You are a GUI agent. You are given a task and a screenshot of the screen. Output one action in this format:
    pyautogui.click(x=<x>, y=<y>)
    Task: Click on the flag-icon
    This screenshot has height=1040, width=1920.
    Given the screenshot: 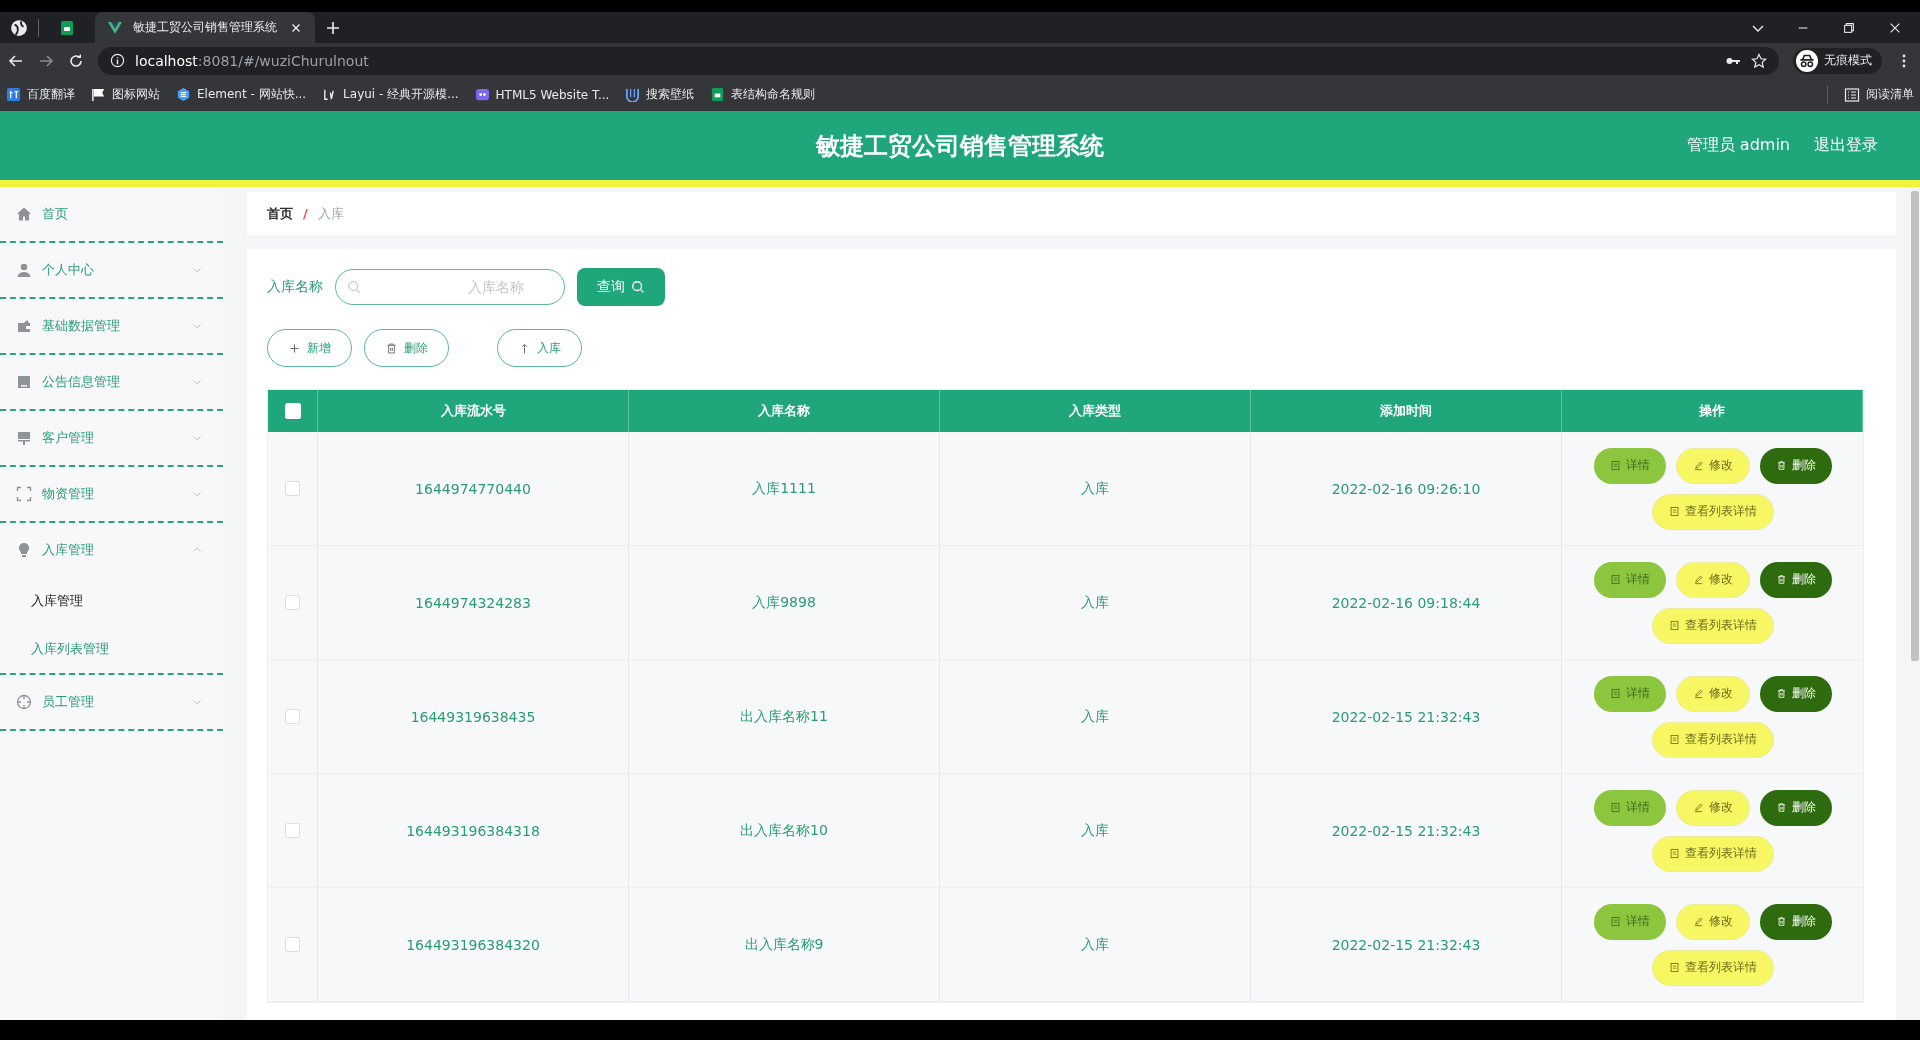 What is the action you would take?
    pyautogui.click(x=98, y=94)
    